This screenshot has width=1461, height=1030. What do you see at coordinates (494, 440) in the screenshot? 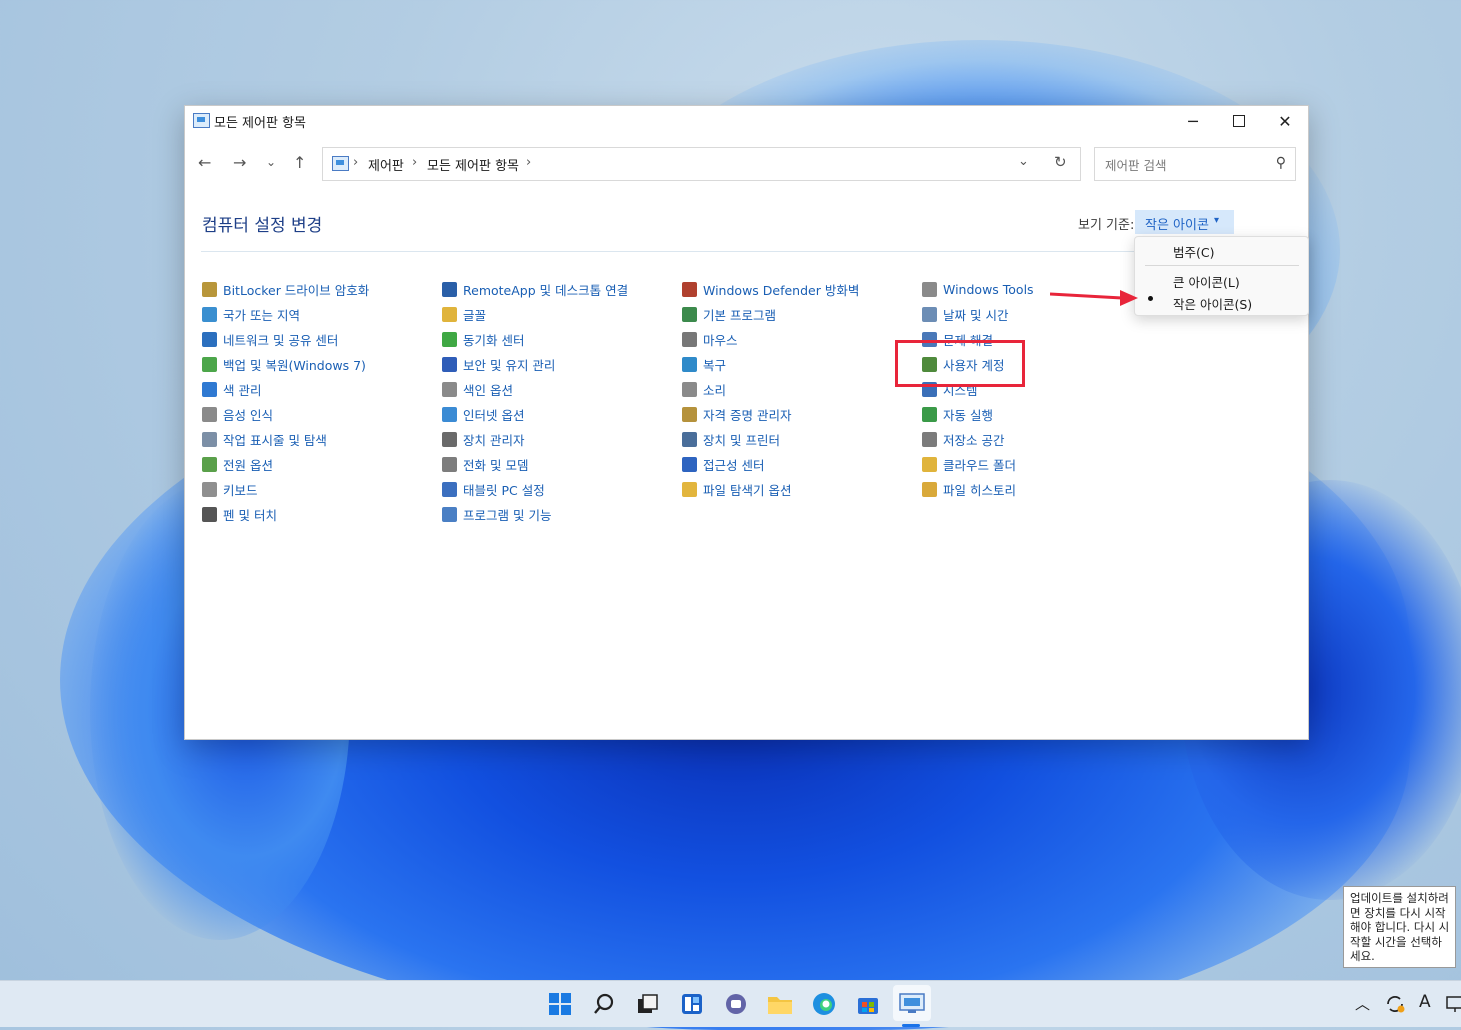
I see `control-panel-item-label: 장치 관리자` at bounding box center [494, 440].